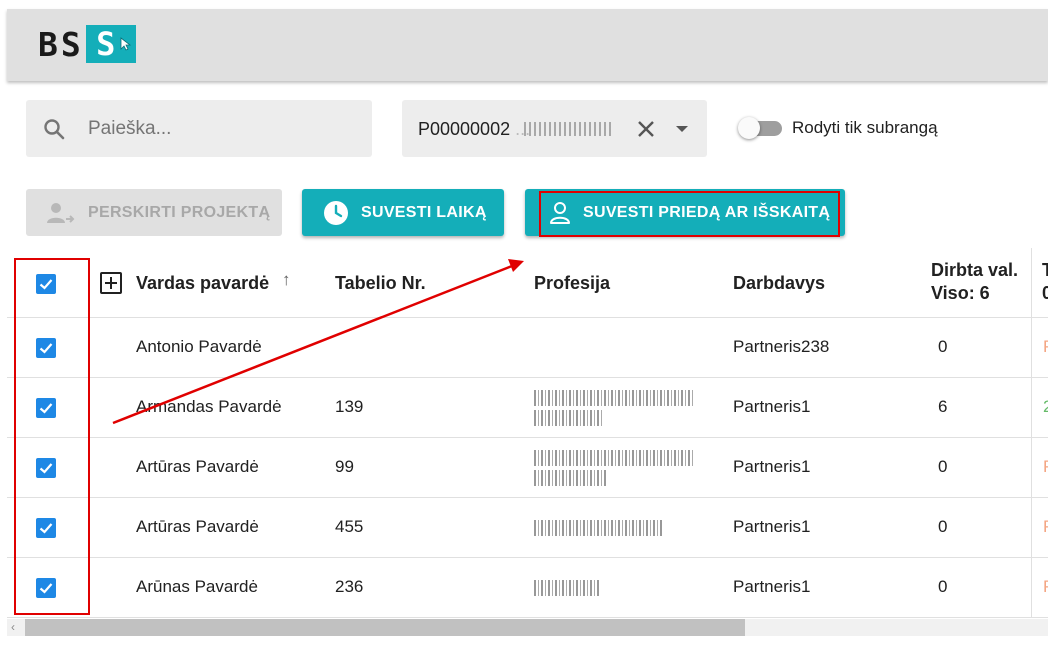  I want to click on col-header-name: Vardas pavardė, so click(202, 283).